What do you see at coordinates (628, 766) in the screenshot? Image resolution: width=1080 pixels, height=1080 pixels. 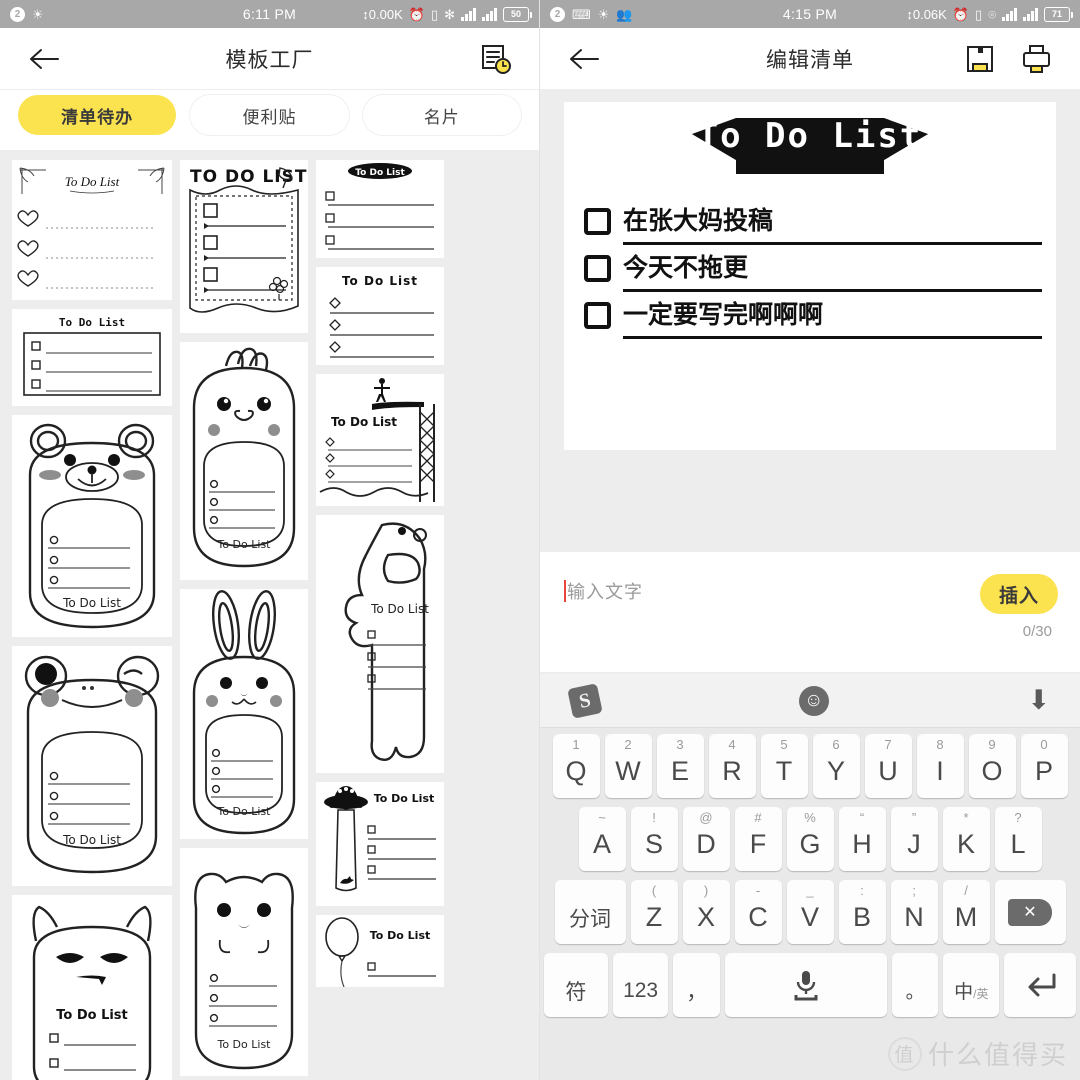 I see `key-w: 2W` at bounding box center [628, 766].